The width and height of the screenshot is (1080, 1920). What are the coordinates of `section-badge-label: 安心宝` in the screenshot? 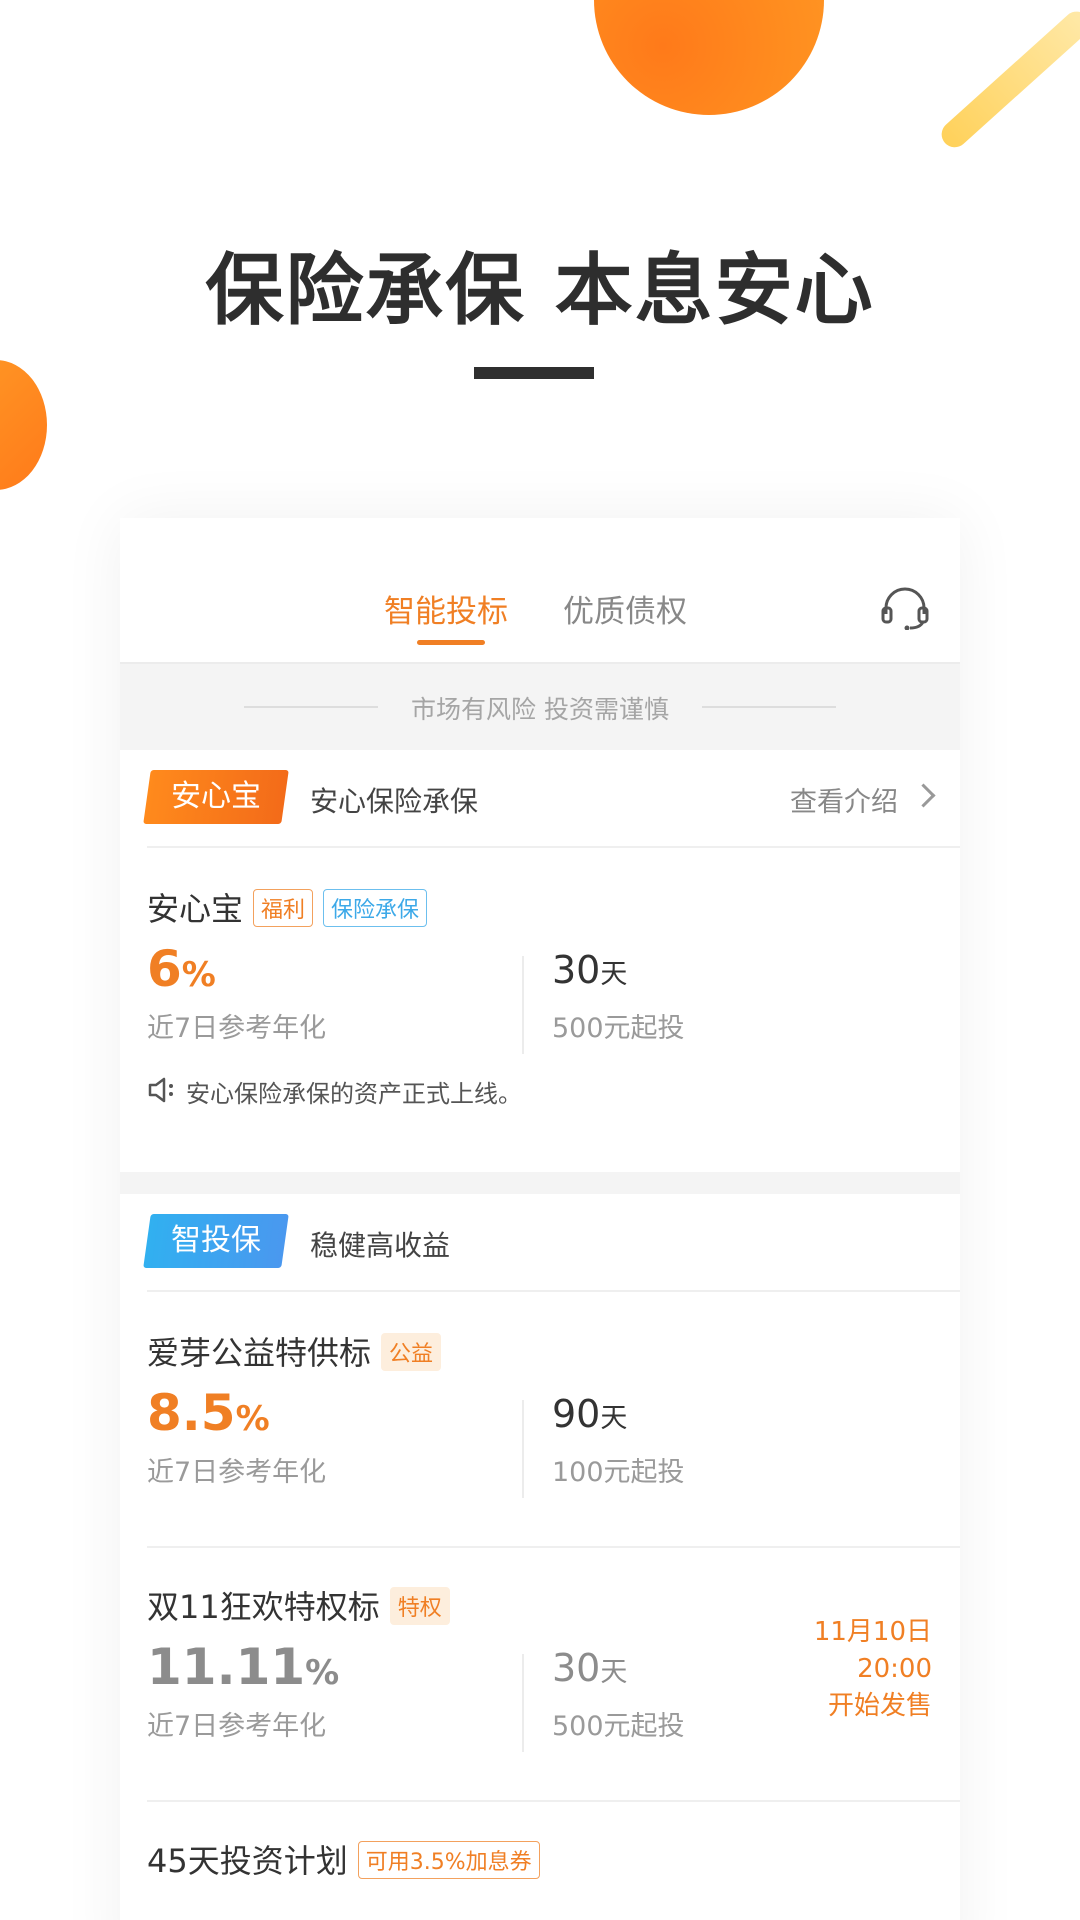 It's located at (216, 796).